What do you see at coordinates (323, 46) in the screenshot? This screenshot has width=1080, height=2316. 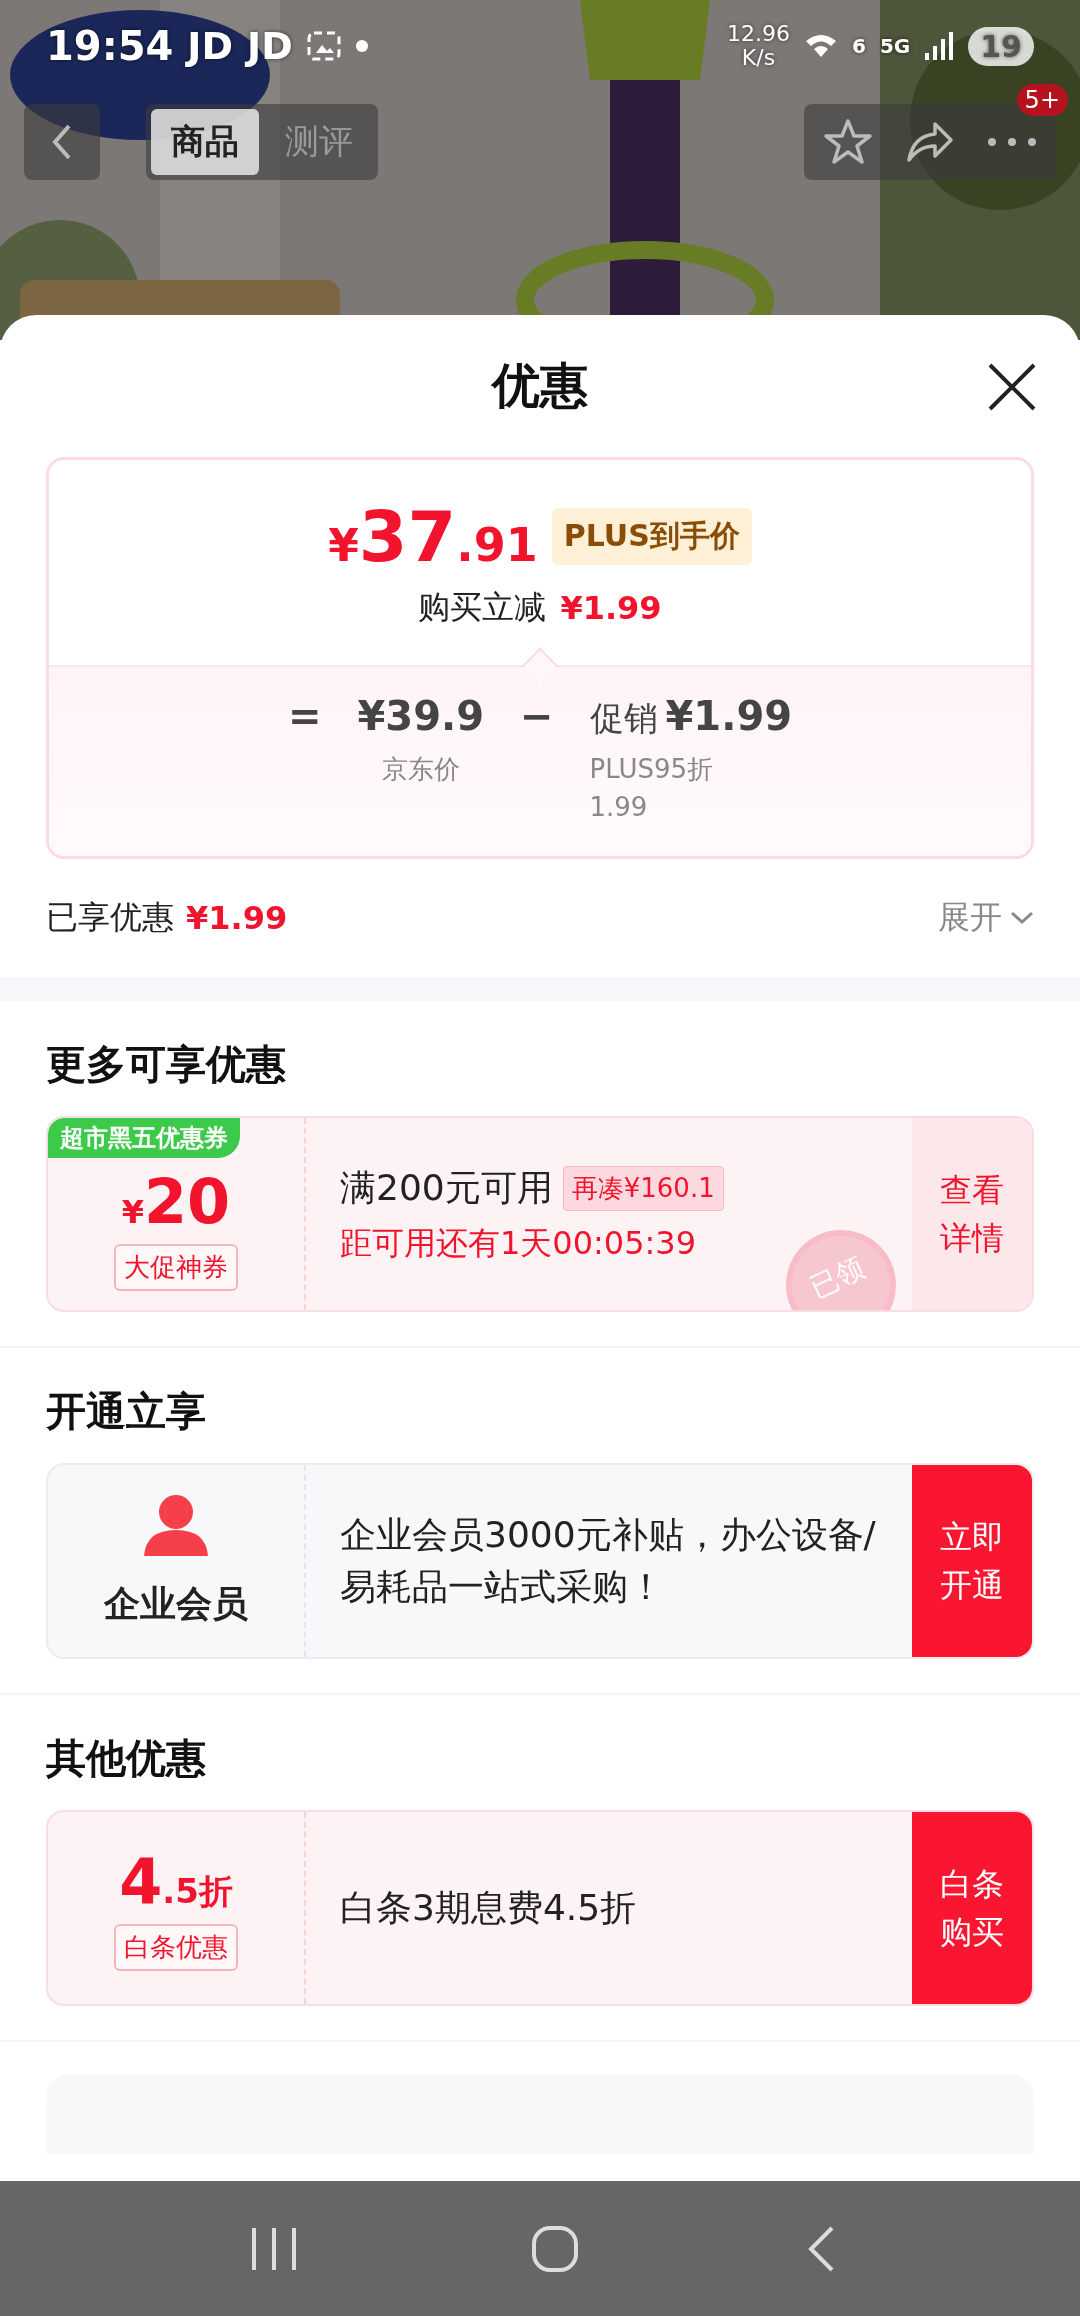 I see `screenshot-icon` at bounding box center [323, 46].